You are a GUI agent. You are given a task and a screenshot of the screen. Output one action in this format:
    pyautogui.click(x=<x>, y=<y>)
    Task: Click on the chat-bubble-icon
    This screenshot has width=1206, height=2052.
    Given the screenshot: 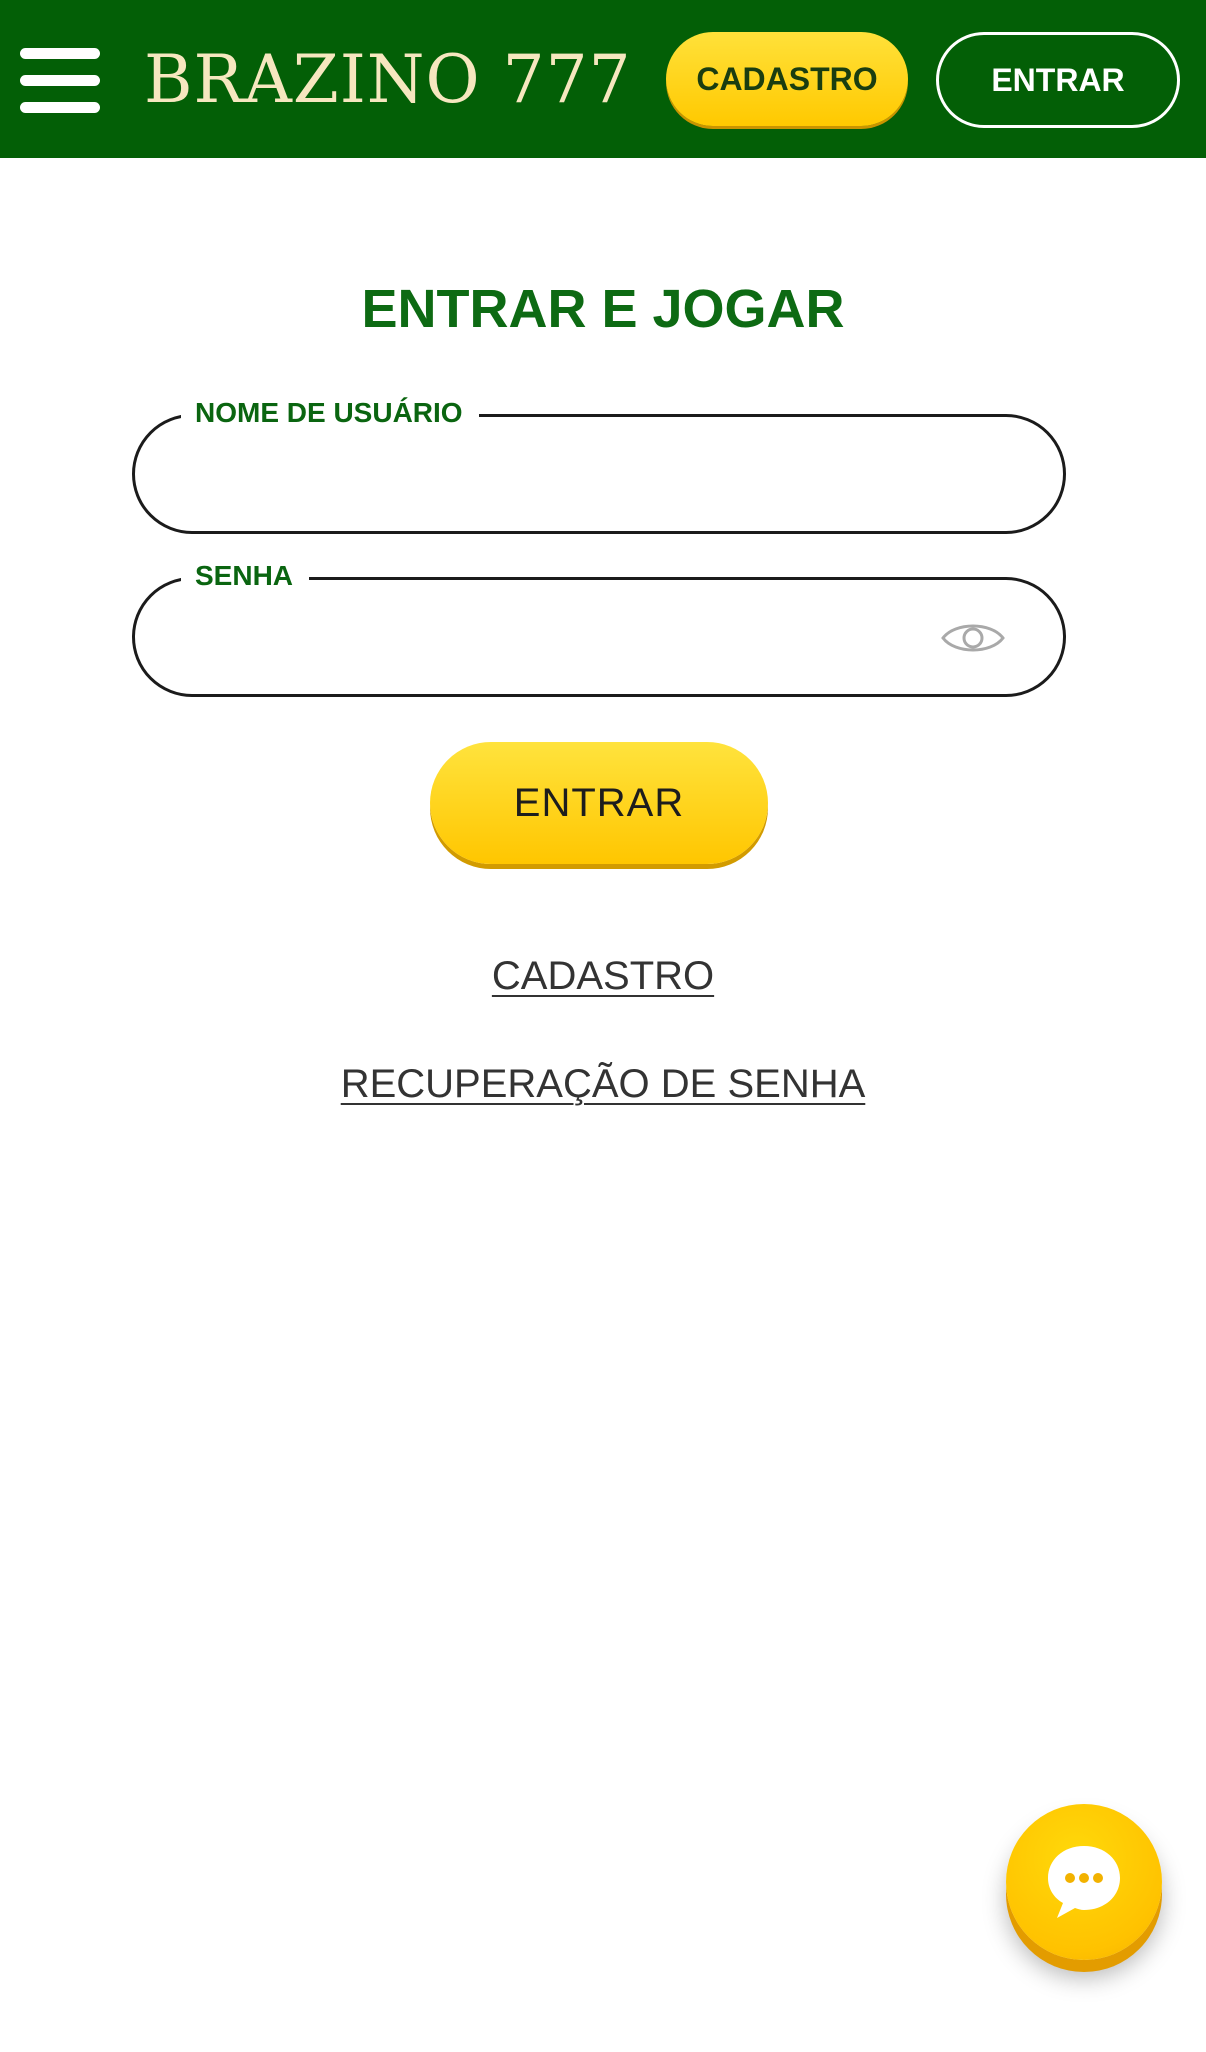 What is the action you would take?
    pyautogui.click(x=1084, y=1882)
    